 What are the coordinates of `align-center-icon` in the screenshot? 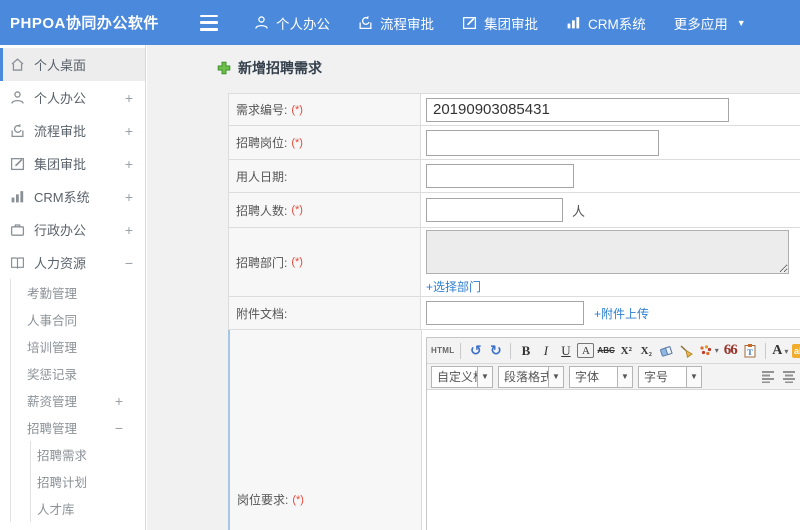 It's located at (788, 377).